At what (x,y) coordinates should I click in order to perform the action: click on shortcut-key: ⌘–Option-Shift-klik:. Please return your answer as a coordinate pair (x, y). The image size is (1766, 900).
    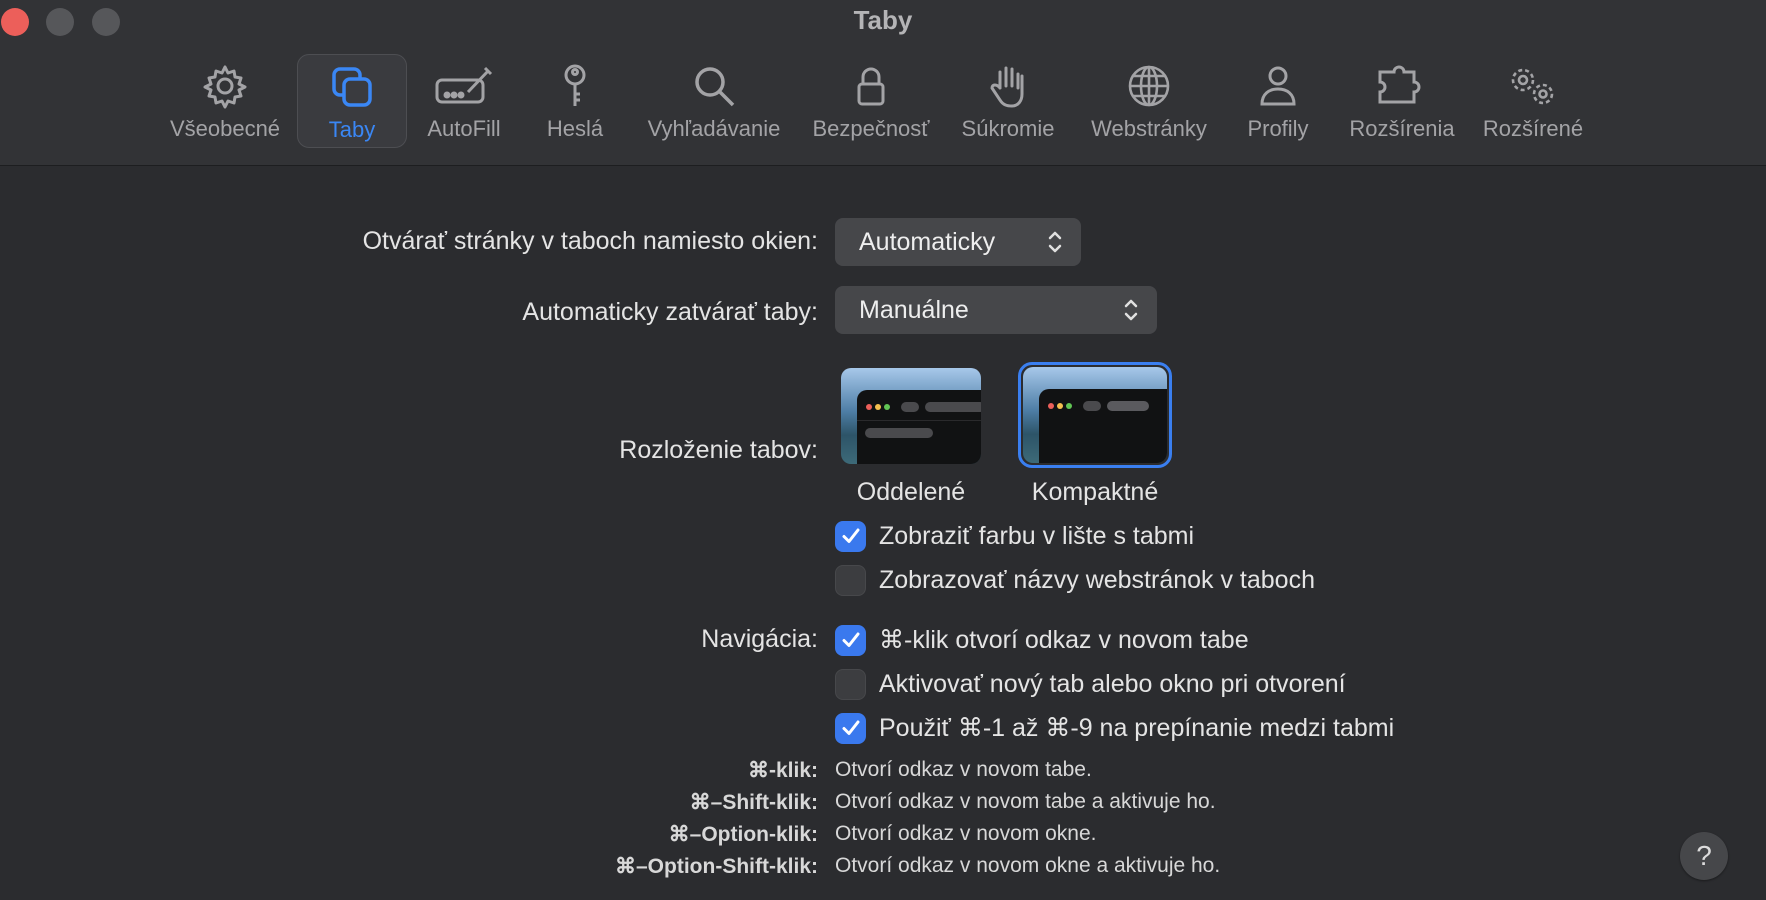
    Looking at the image, I should click on (716, 866).